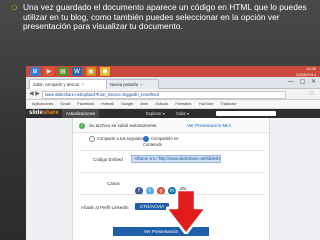 The image size is (320, 240). What do you see at coordinates (113, 183) in the screenshot?
I see `share-label: Casos` at bounding box center [113, 183].